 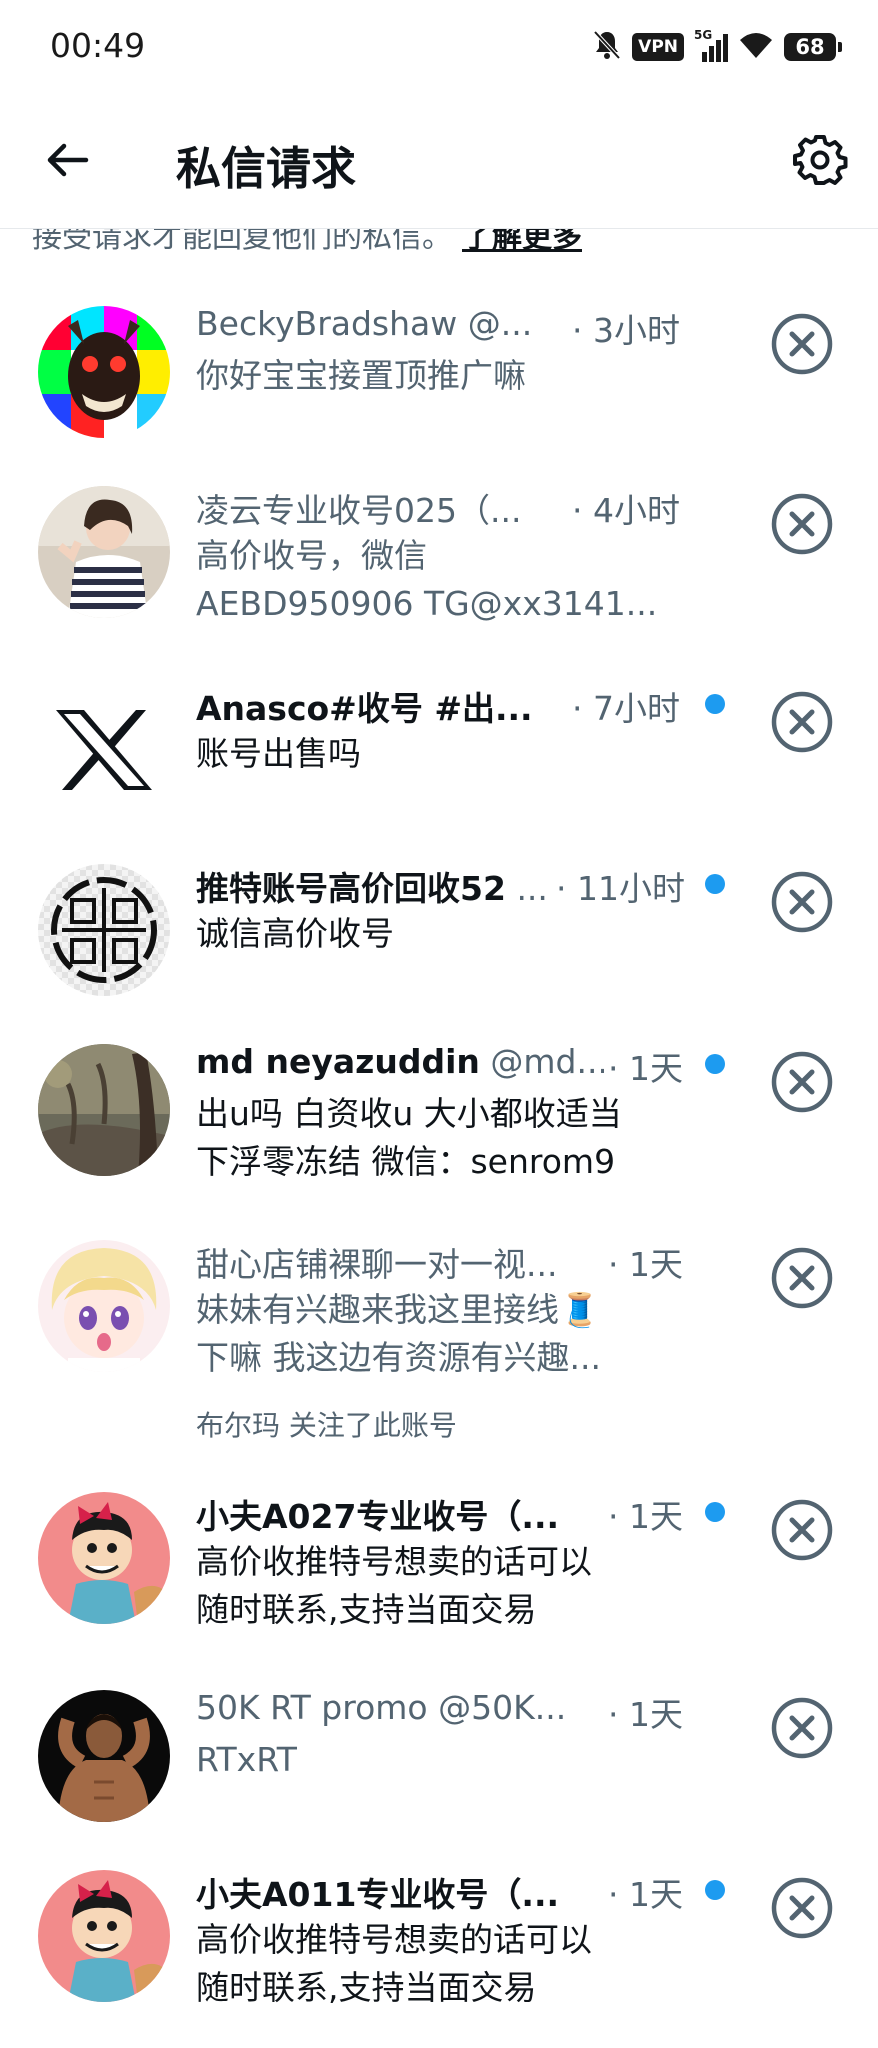 I want to click on message-line: 你好宝宝接置顶推广嘛, so click(x=361, y=375).